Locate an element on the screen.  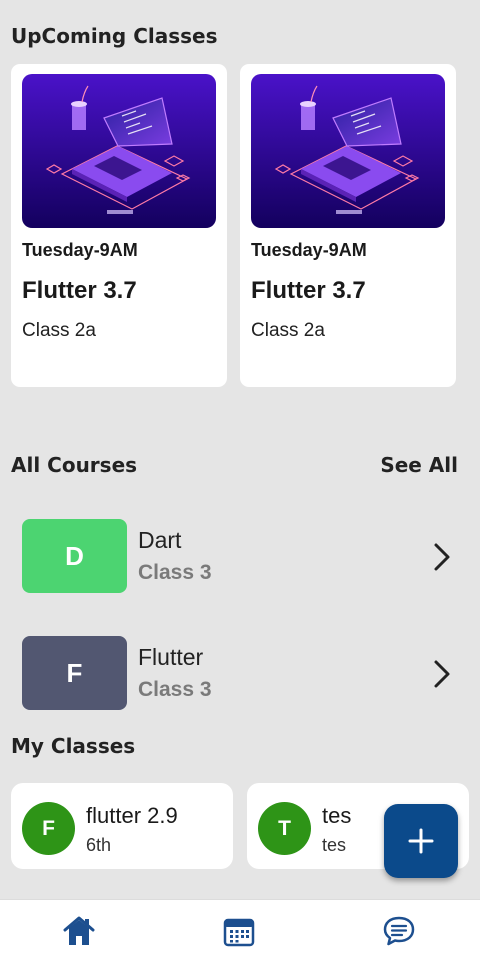
all-courses-title: All Courses is located at coordinates (74, 465).